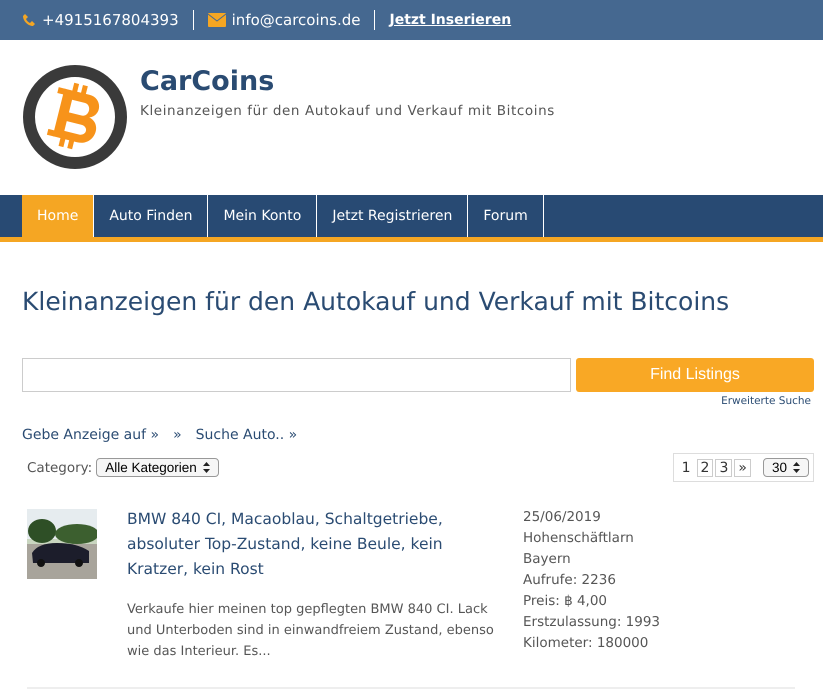 The width and height of the screenshot is (823, 689). What do you see at coordinates (591, 622) in the screenshot?
I see `listing-detail: Erstzulassung: 1993` at bounding box center [591, 622].